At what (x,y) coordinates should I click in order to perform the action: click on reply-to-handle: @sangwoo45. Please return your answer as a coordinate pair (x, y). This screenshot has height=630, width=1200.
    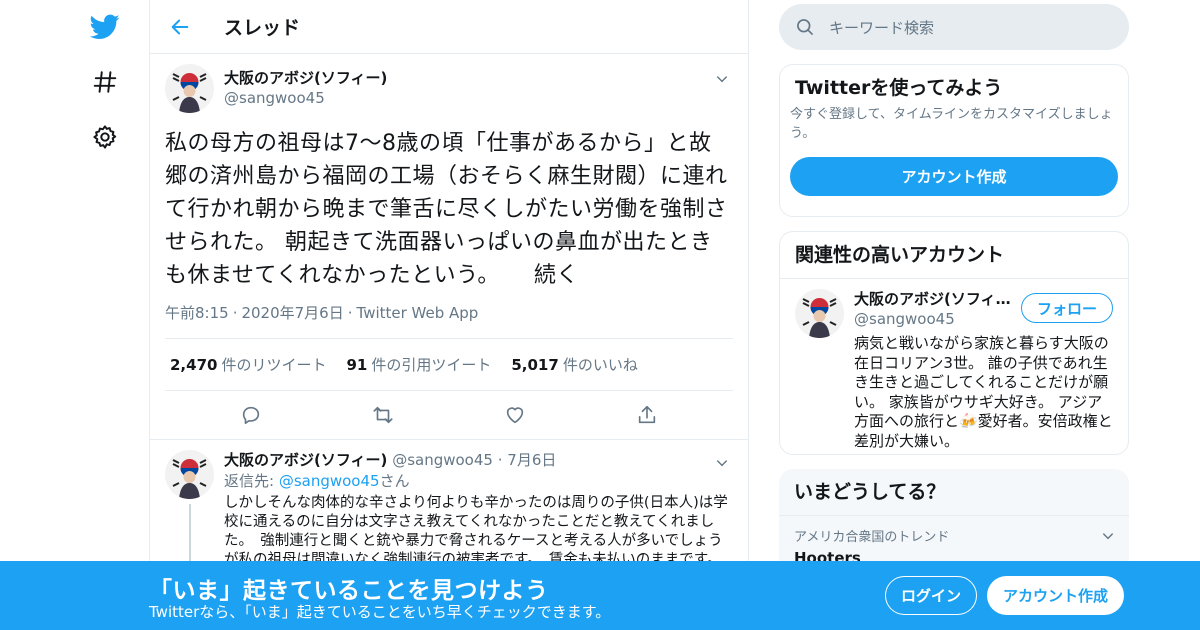
    Looking at the image, I should click on (329, 481).